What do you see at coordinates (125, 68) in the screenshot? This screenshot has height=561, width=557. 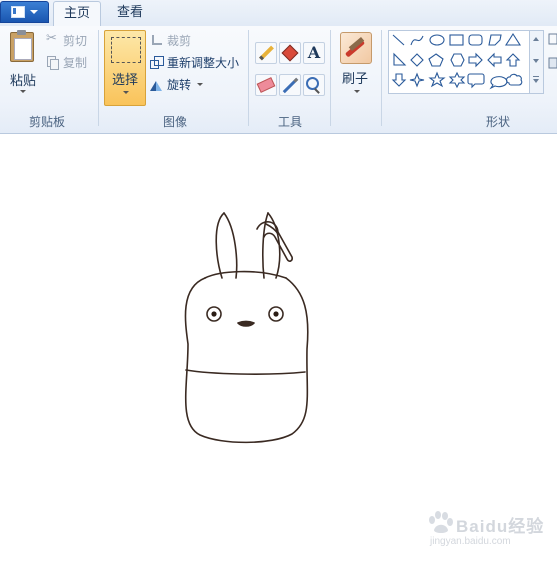 I see `select-button: 选择` at bounding box center [125, 68].